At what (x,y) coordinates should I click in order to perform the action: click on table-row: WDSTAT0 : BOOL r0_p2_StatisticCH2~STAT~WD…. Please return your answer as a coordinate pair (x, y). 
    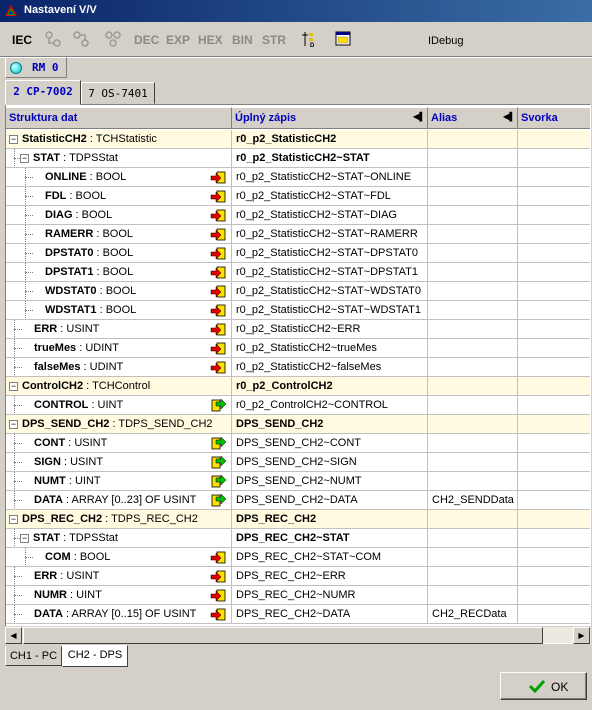
    Looking at the image, I should click on (298, 291).